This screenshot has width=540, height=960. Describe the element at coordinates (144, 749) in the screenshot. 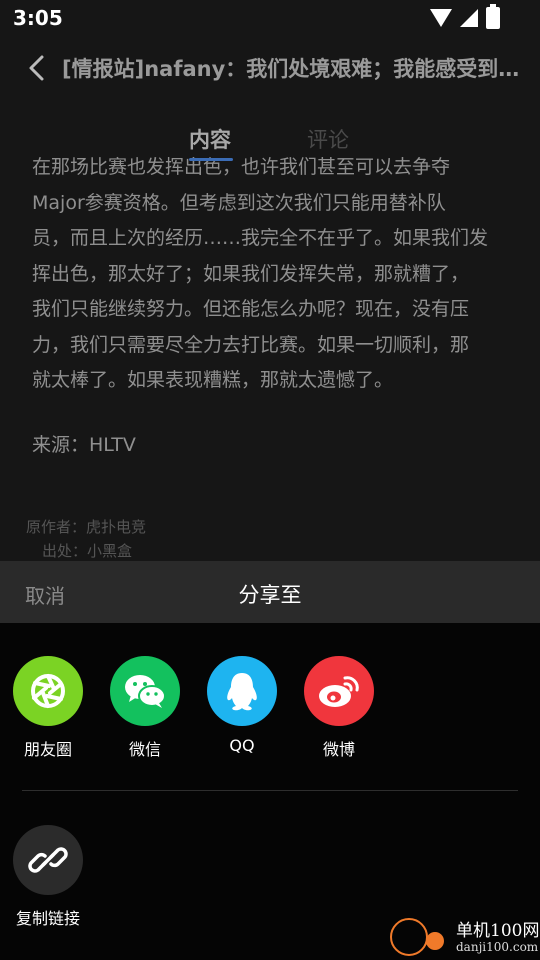

I see `share-wechat-label: 微信` at that location.